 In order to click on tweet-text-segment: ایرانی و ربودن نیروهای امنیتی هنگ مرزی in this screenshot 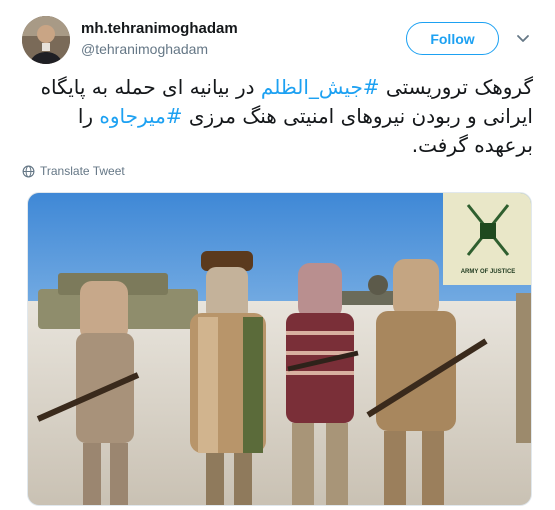, I will do `click(357, 116)`.